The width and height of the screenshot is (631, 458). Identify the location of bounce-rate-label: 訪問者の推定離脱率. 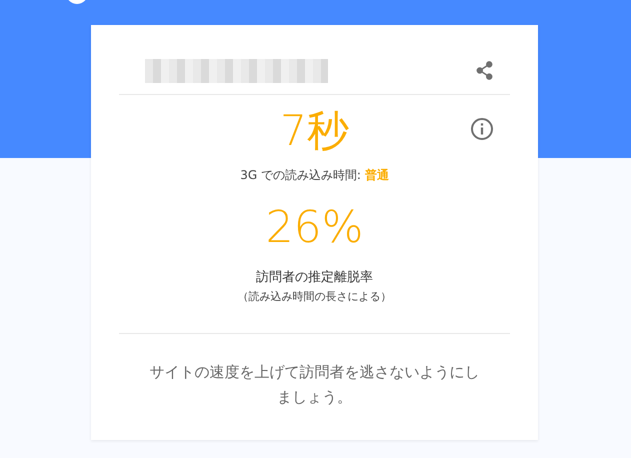
(314, 277).